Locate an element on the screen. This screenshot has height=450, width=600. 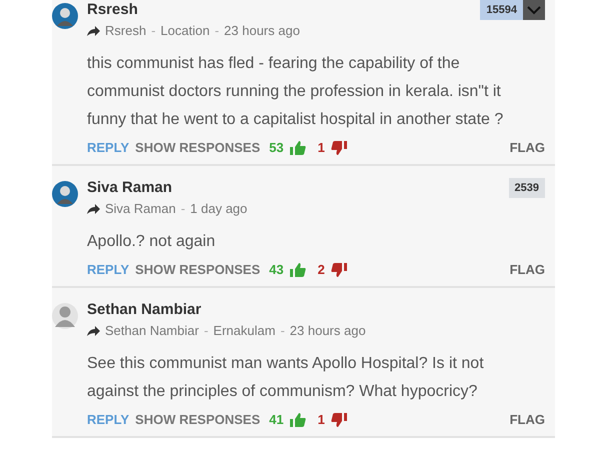
location-text: Ernakulam is located at coordinates (244, 330).